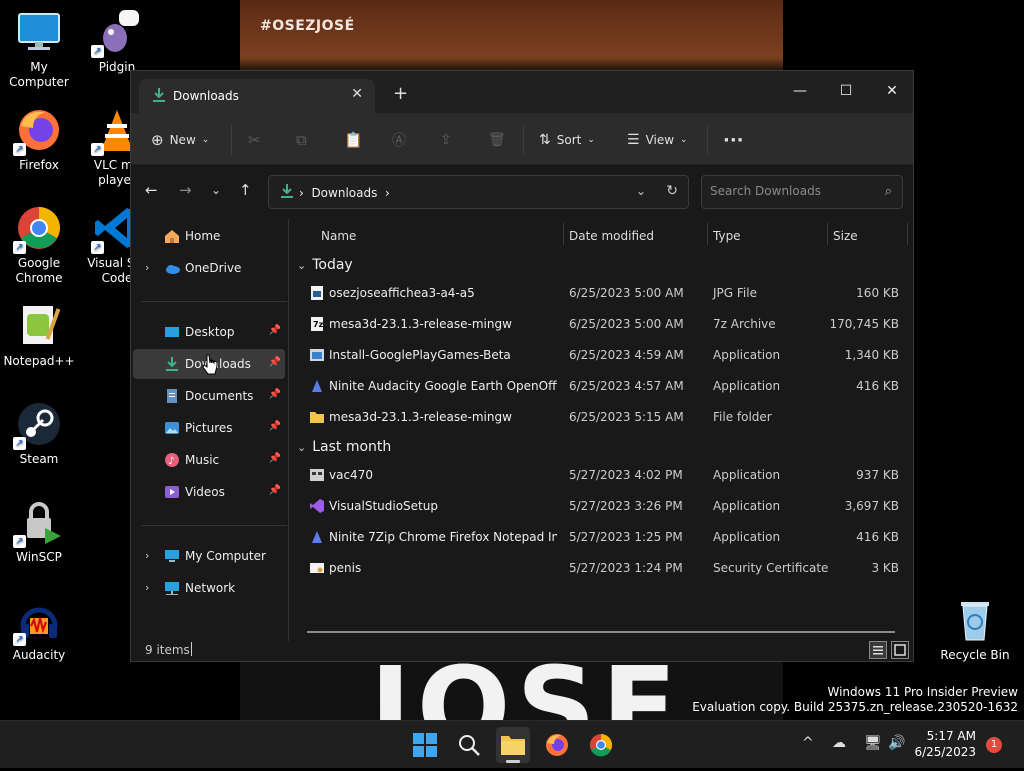  Describe the element at coordinates (641, 191) in the screenshot. I see `address-dropdown-button: ⌄` at that location.